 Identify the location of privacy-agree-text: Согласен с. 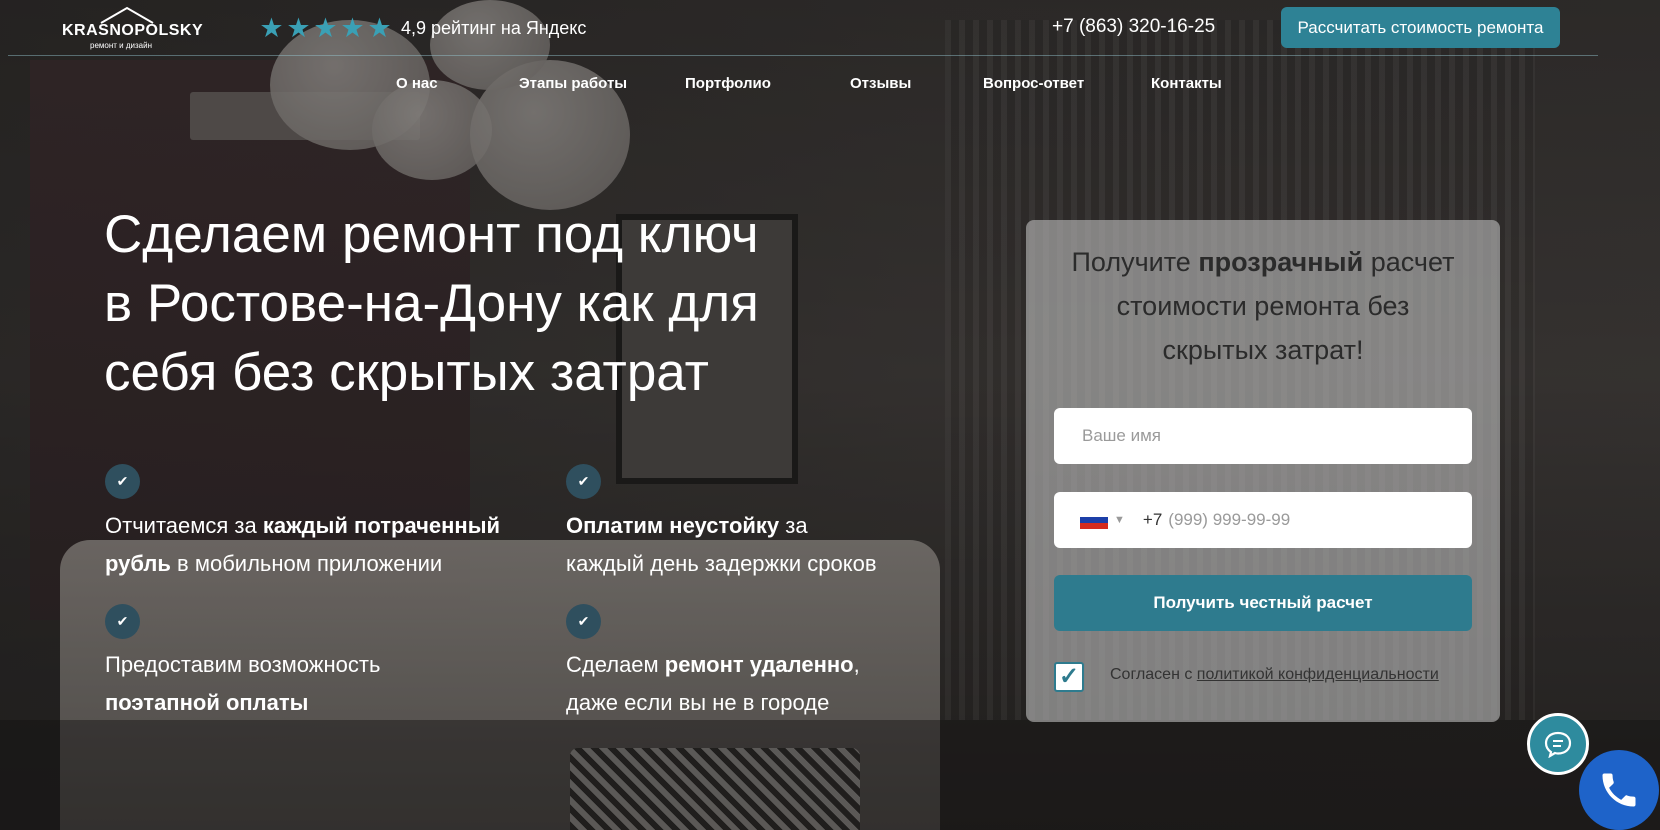
(1153, 674).